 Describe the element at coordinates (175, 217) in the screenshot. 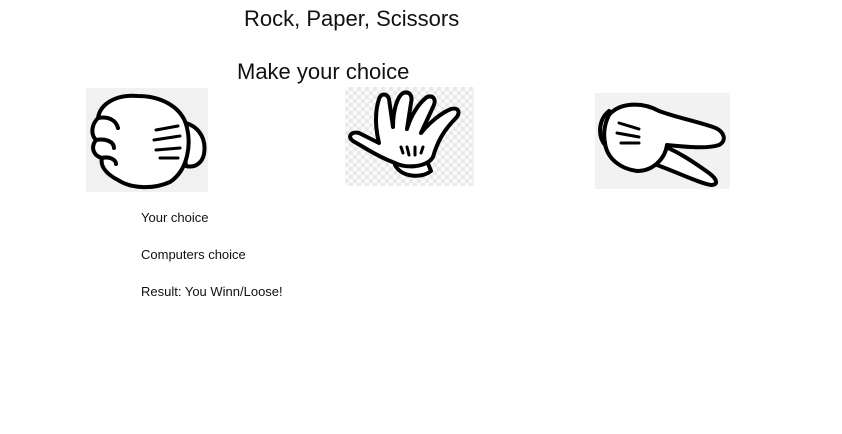

I see `your-choice-label: Your choice` at that location.